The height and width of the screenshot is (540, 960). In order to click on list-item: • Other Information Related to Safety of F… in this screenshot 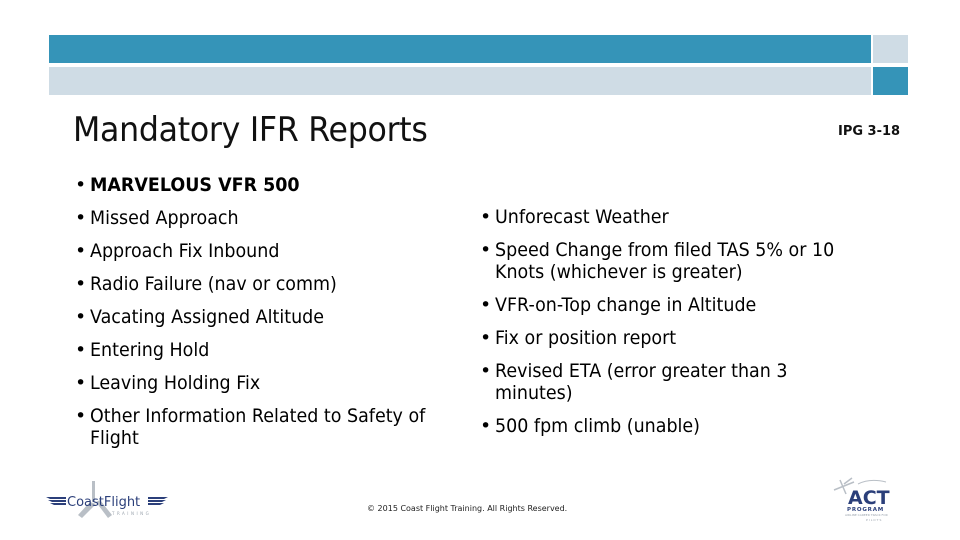, I will do `click(275, 427)`.